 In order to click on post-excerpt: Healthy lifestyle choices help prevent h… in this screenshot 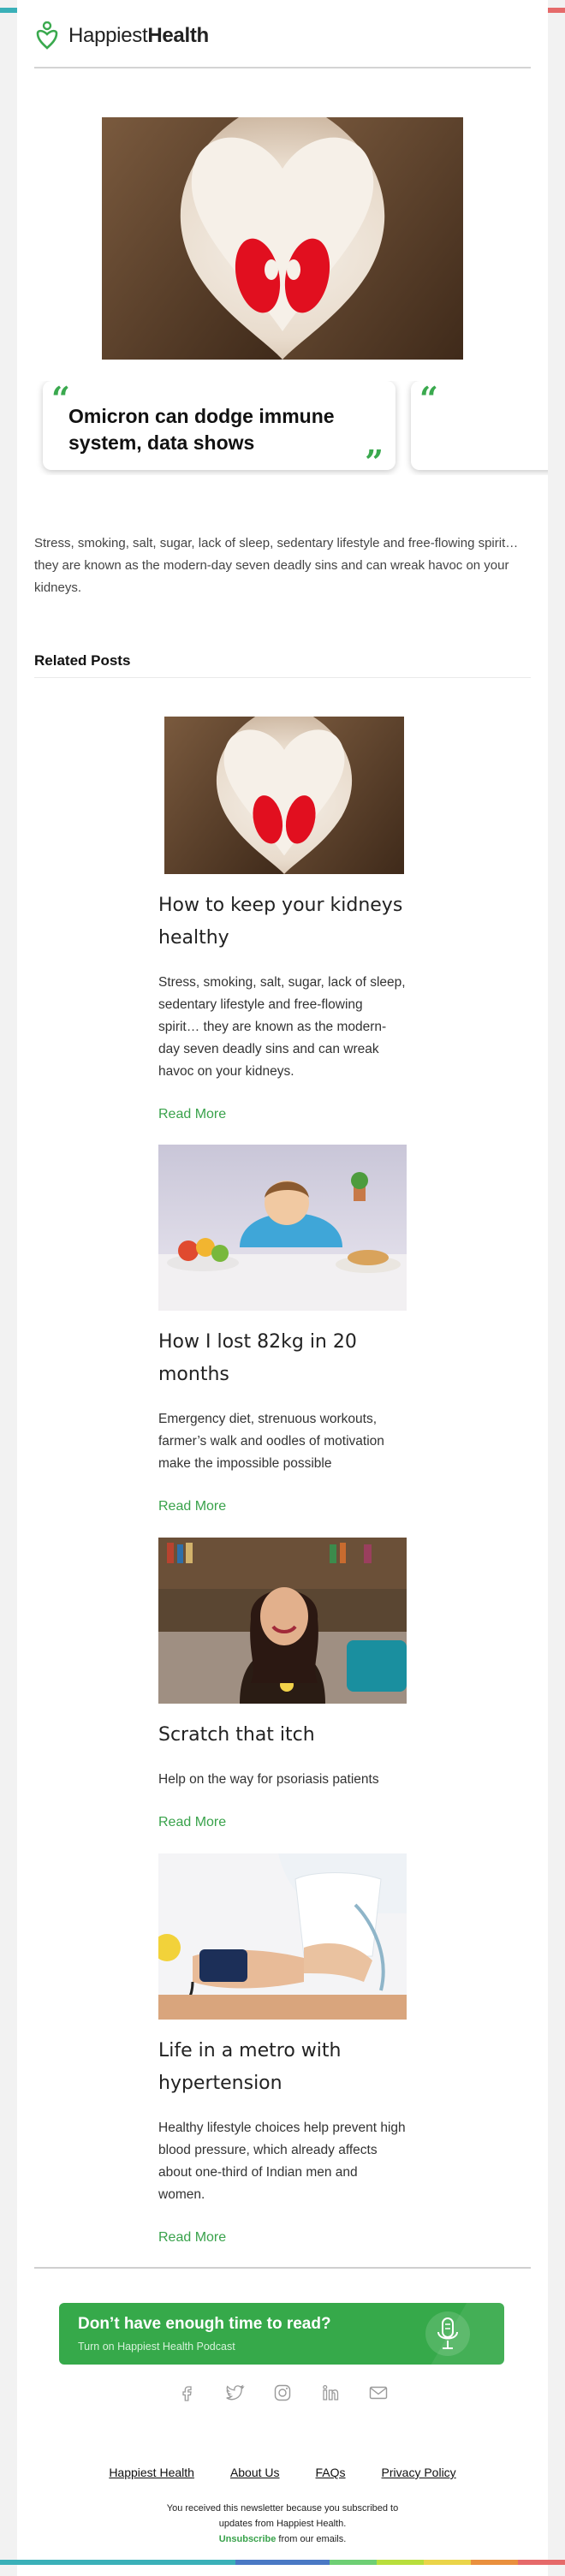, I will do `click(282, 2161)`.